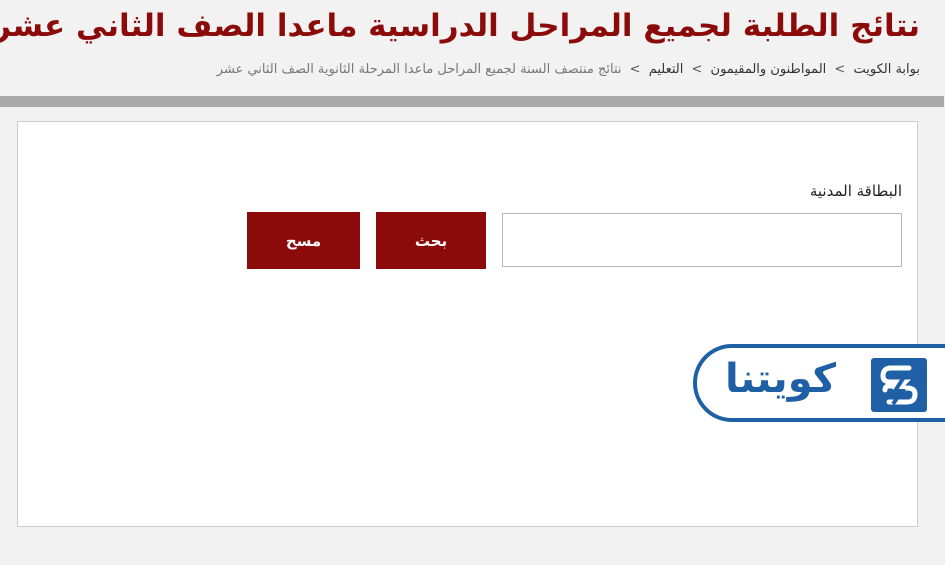 This screenshot has height=565, width=945. What do you see at coordinates (304, 240) in the screenshot?
I see `clear-button: مسح` at bounding box center [304, 240].